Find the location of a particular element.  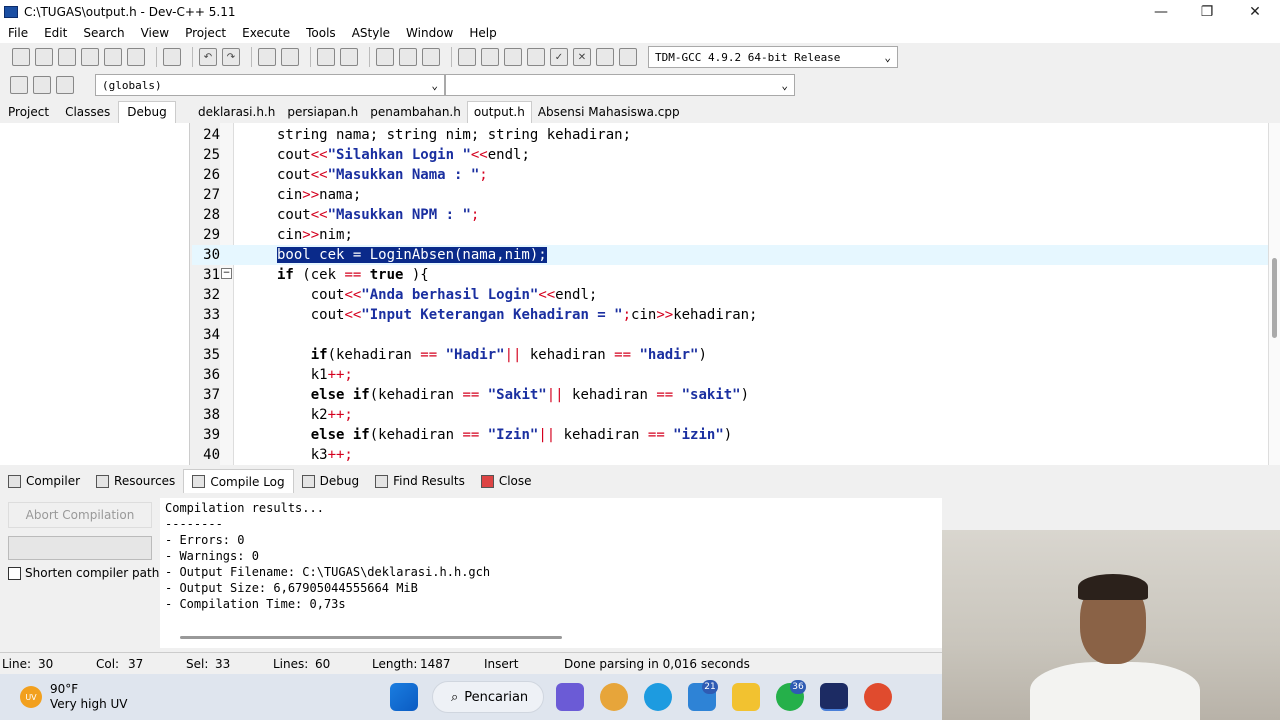

menu-help: Help is located at coordinates (482, 33).